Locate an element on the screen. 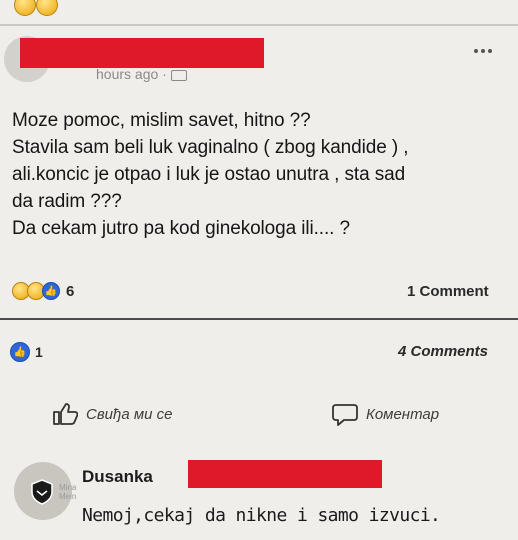  post-line: da radim ??? is located at coordinates (67, 201).